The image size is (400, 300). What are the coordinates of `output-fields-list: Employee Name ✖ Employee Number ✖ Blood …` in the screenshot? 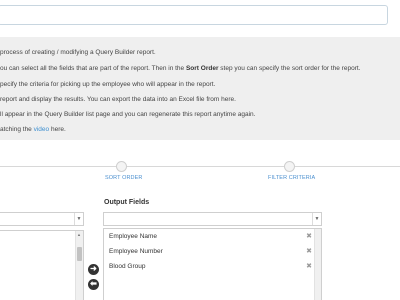 It's located at (212, 264).